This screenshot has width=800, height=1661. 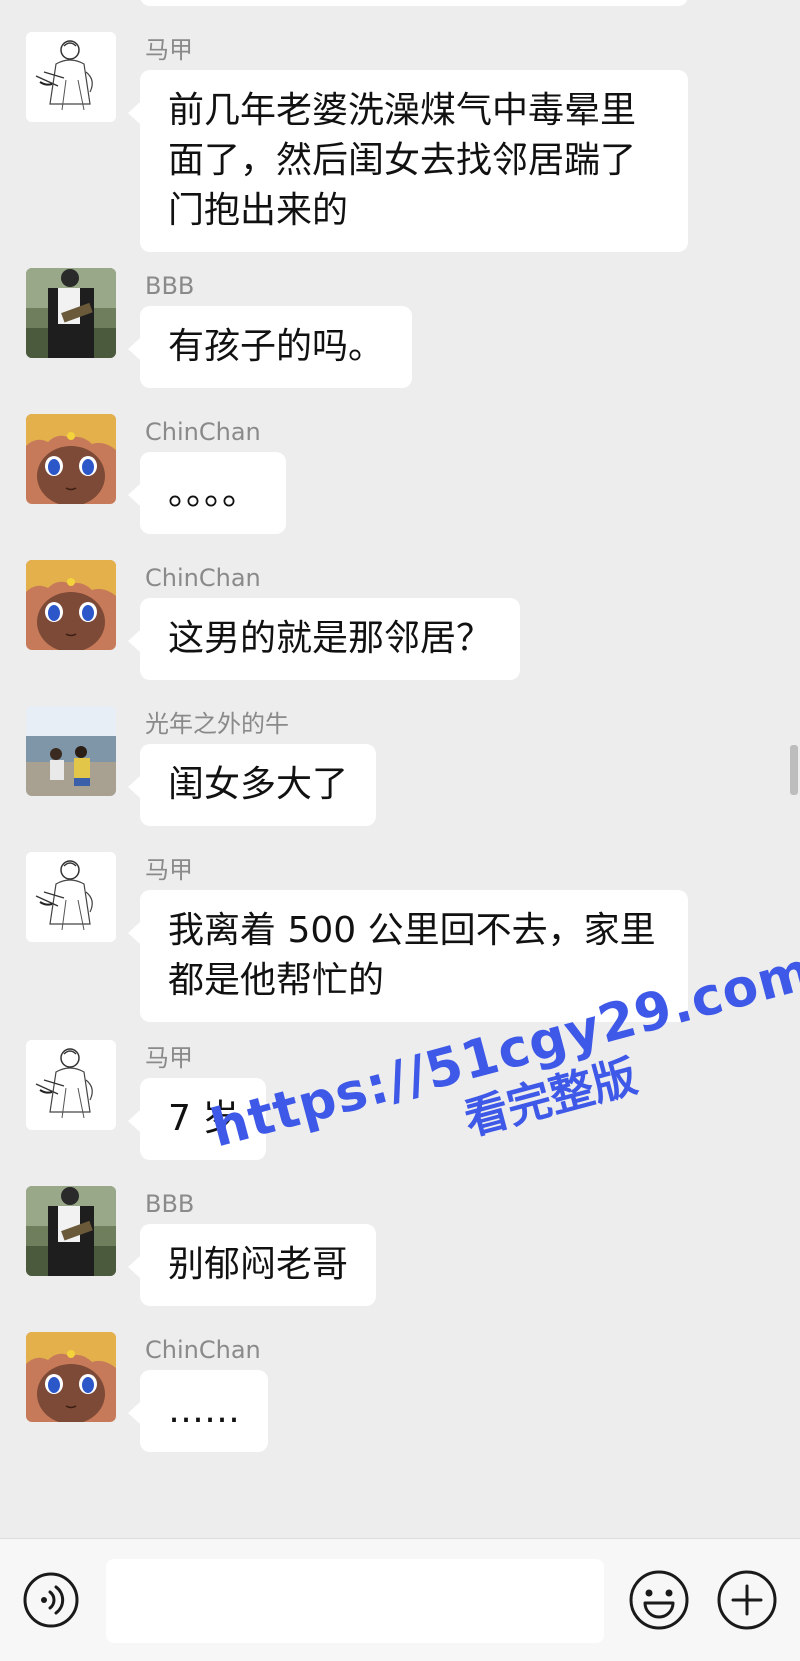 What do you see at coordinates (408, 161) in the screenshot?
I see `message-bubble: 前几年老婆洗澡煤气中毒晕里面了，然后闺女去找邻居踹了门抱出来的` at bounding box center [408, 161].